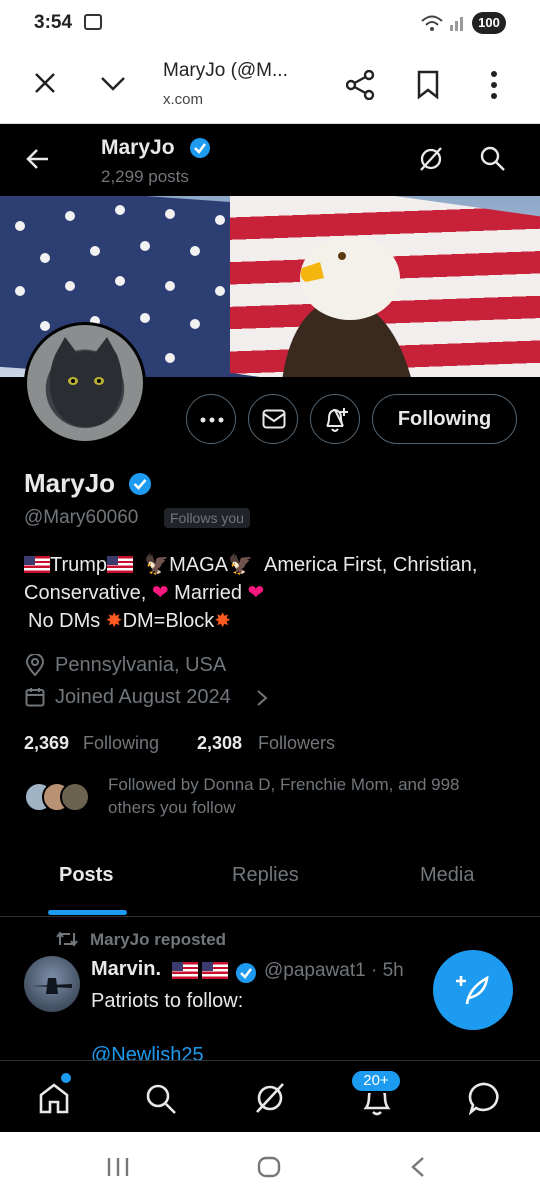  What do you see at coordinates (64, 621) in the screenshot?
I see `bio-no-dms: No DMs` at bounding box center [64, 621].